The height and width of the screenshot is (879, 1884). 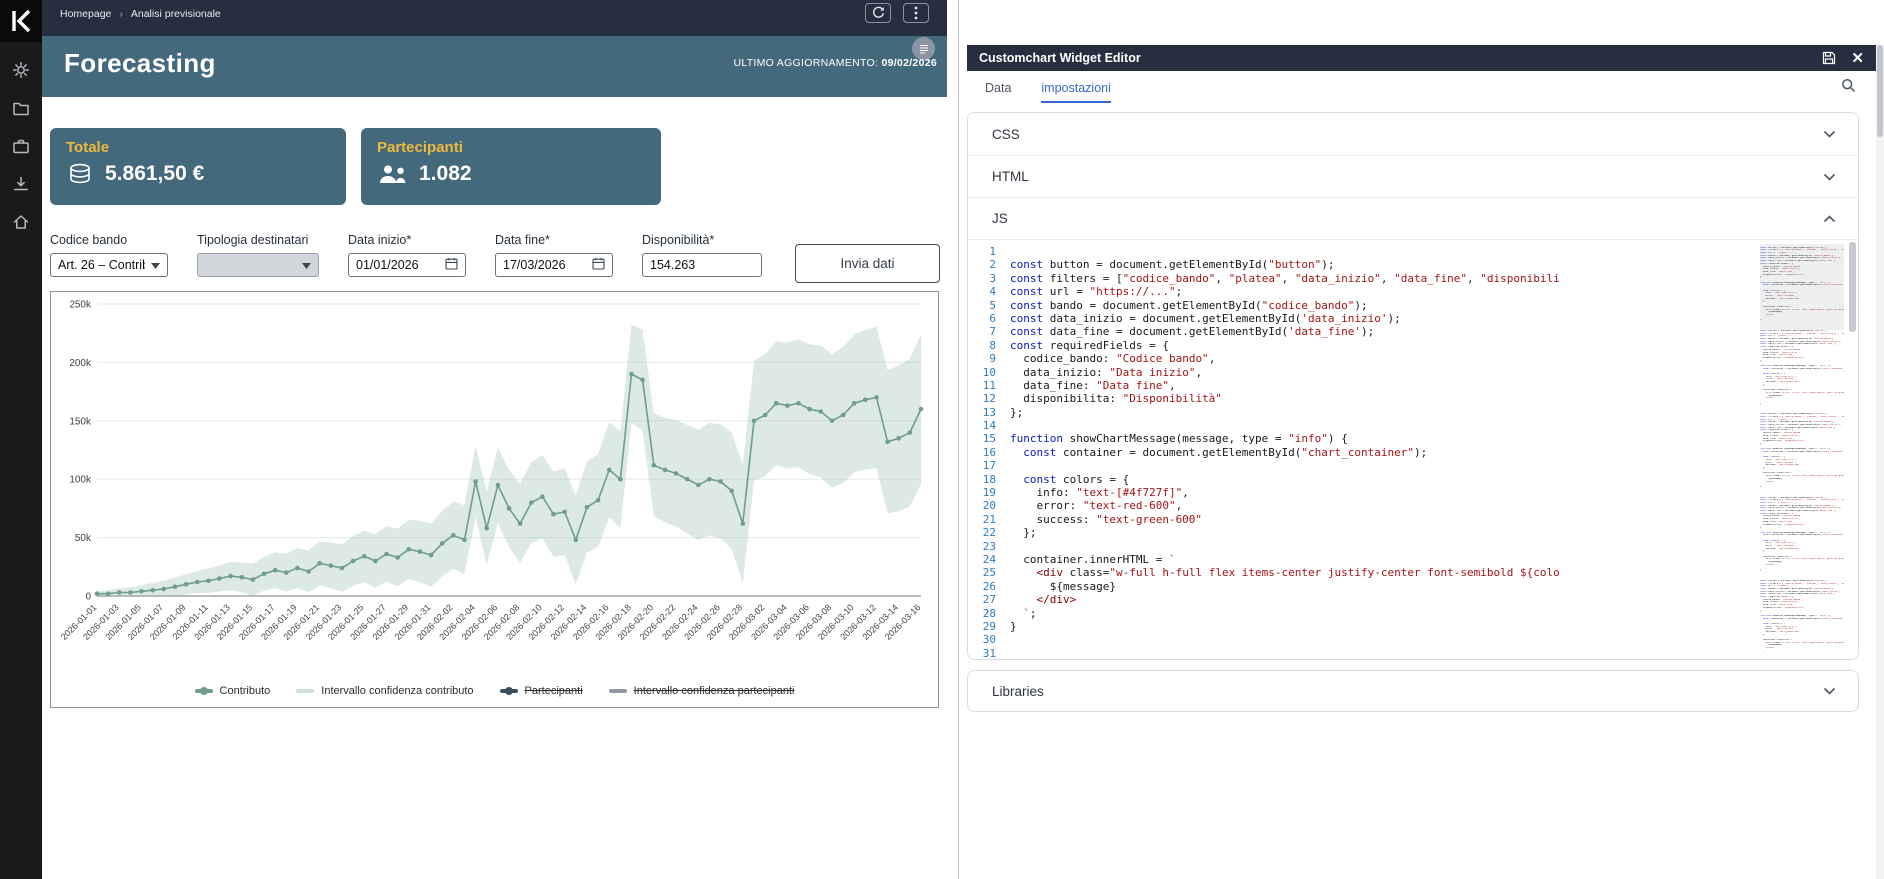 What do you see at coordinates (1363, 345) in the screenshot?
I see `code-line: 8 const requiredFields = {` at bounding box center [1363, 345].